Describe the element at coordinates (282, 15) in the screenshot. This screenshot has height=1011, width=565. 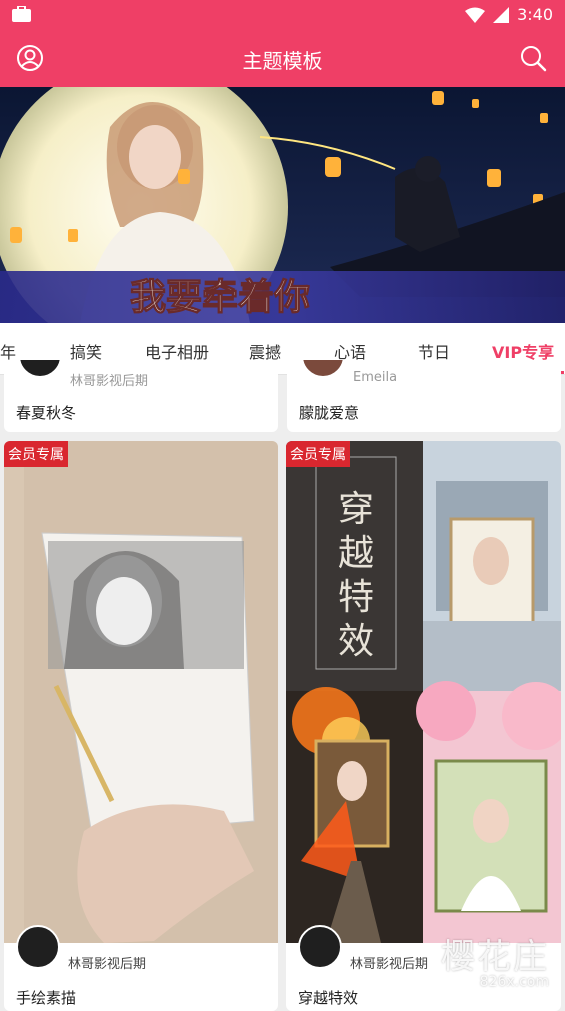
I see `status-bar: 3:40` at that location.